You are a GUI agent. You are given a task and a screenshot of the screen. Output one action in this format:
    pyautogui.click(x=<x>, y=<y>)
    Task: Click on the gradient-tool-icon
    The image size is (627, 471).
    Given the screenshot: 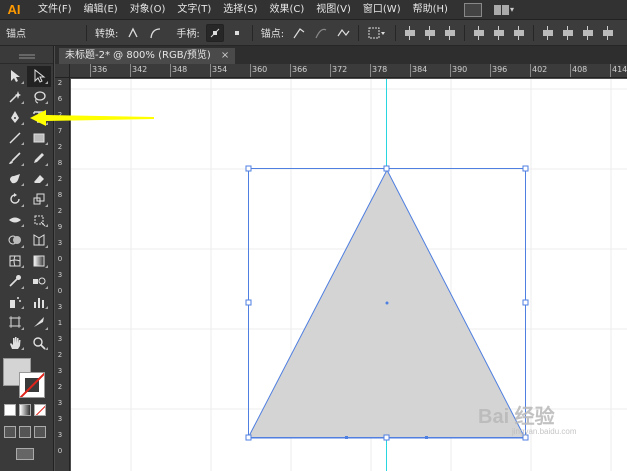 What is the action you would take?
    pyautogui.click(x=39, y=261)
    